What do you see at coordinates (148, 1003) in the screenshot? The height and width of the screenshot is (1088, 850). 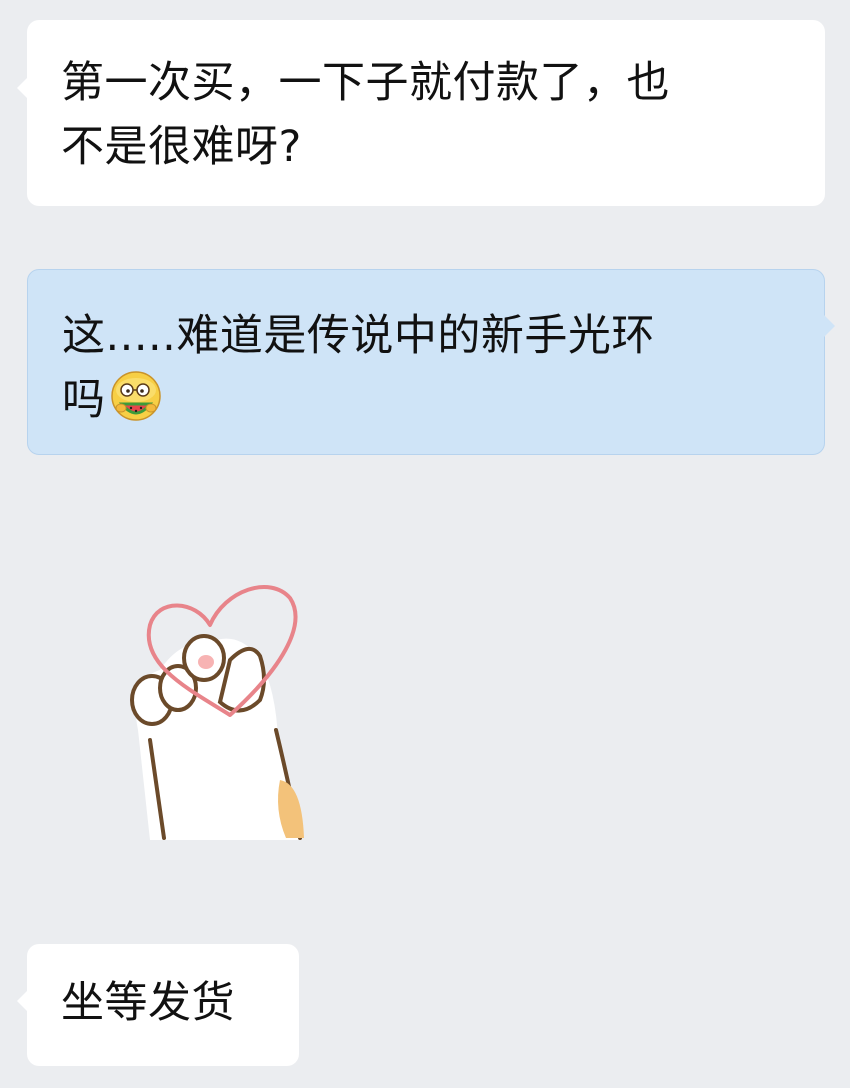 I see `message-line: 坐等发货` at bounding box center [148, 1003].